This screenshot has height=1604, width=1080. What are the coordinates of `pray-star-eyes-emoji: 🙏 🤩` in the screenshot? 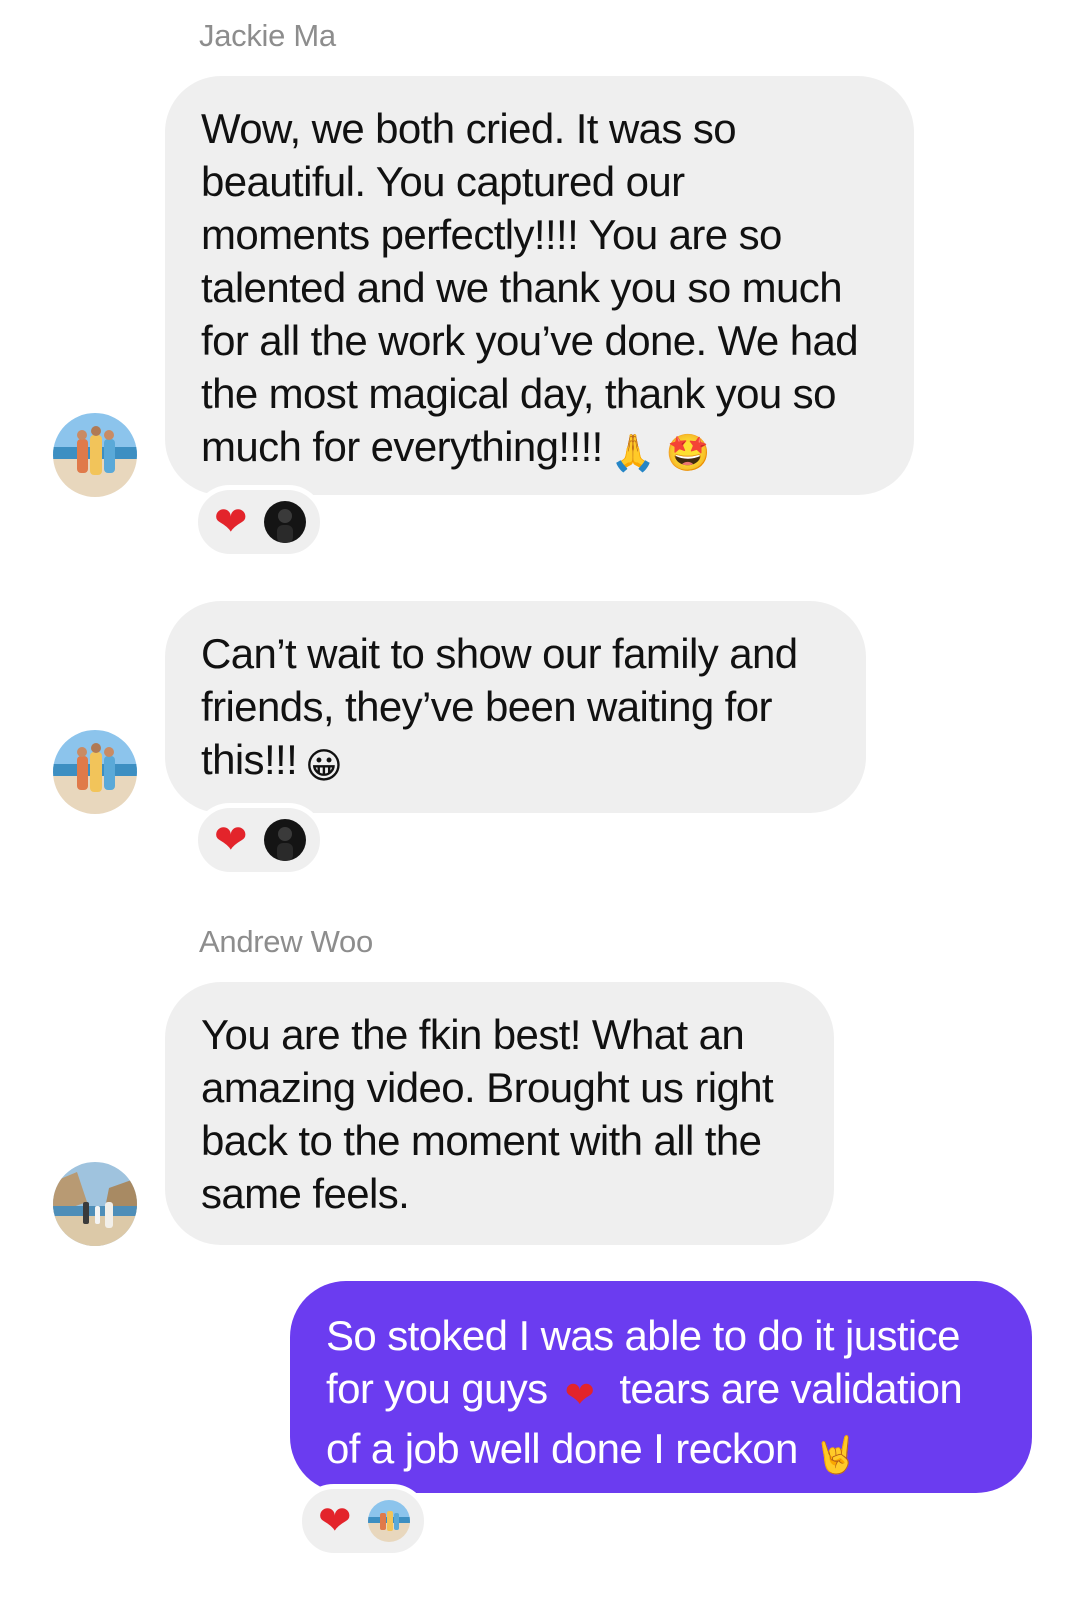 It's located at (660, 453).